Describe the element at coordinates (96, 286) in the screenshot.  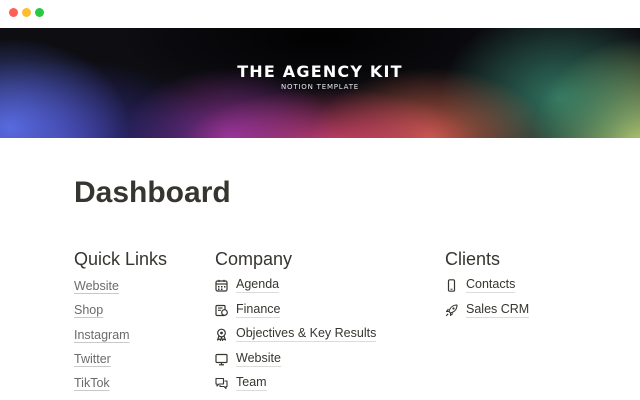
I see `quick-link-website: Website` at that location.